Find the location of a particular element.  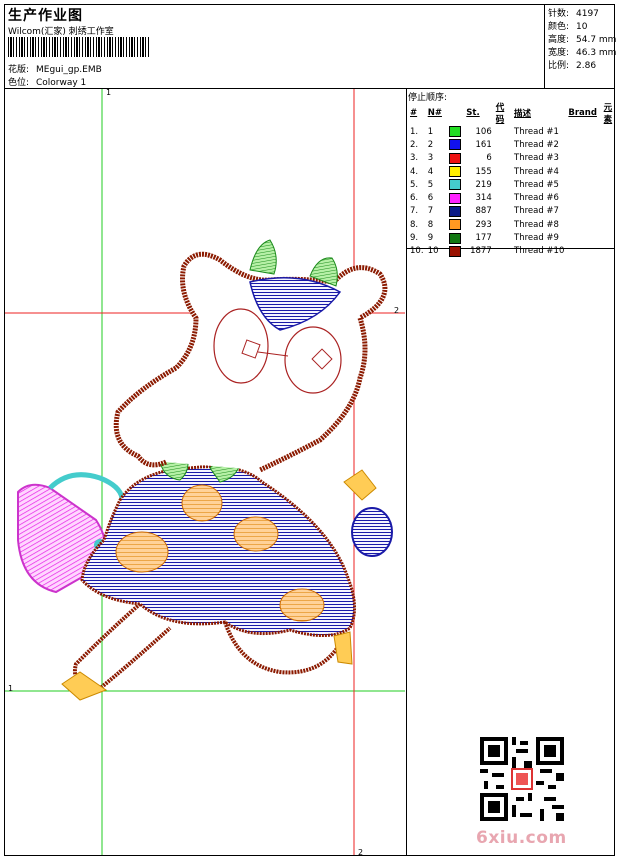

stat-label: 宽度: is located at coordinates (559, 53).